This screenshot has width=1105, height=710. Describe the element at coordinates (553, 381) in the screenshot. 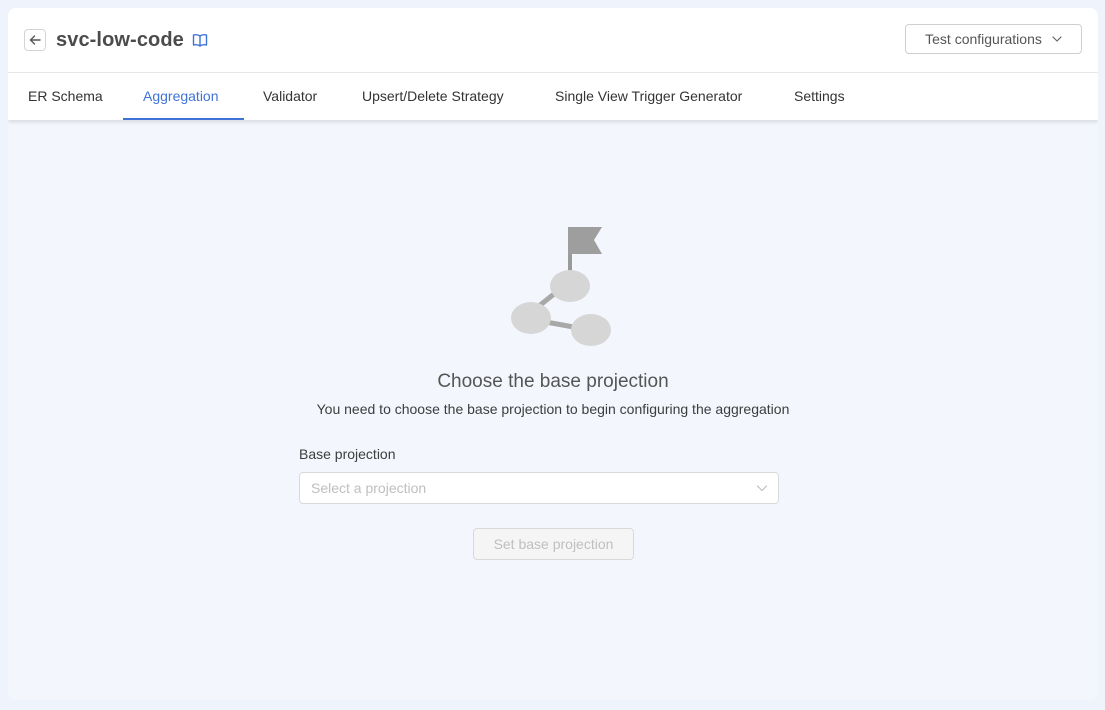

I see `empty-state-heading: Choose the base projection` at that location.